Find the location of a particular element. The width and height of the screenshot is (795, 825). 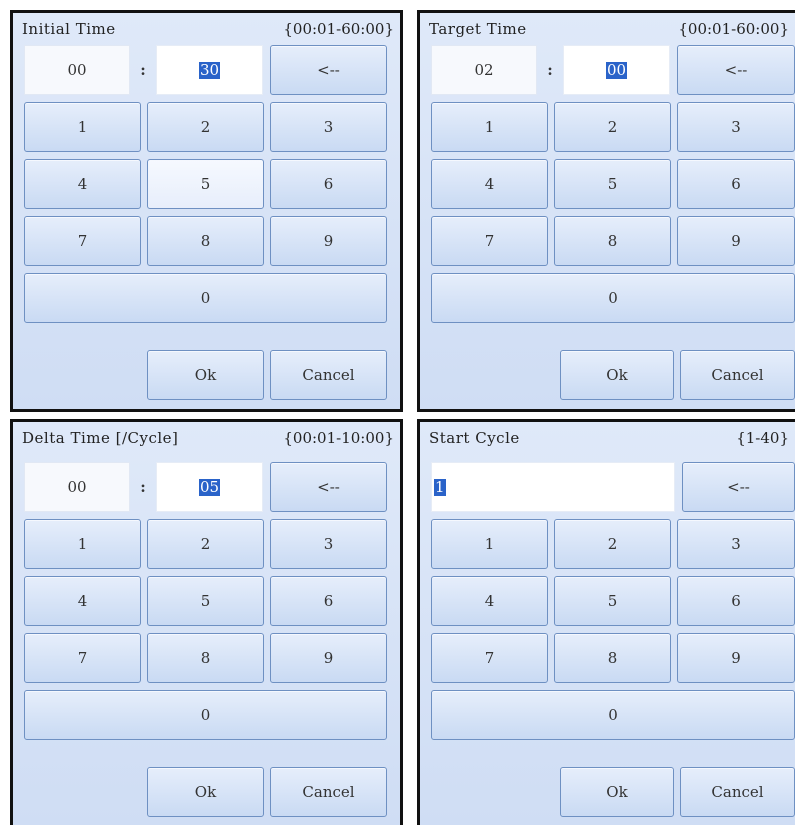

seconds-field: 05 is located at coordinates (209, 487).